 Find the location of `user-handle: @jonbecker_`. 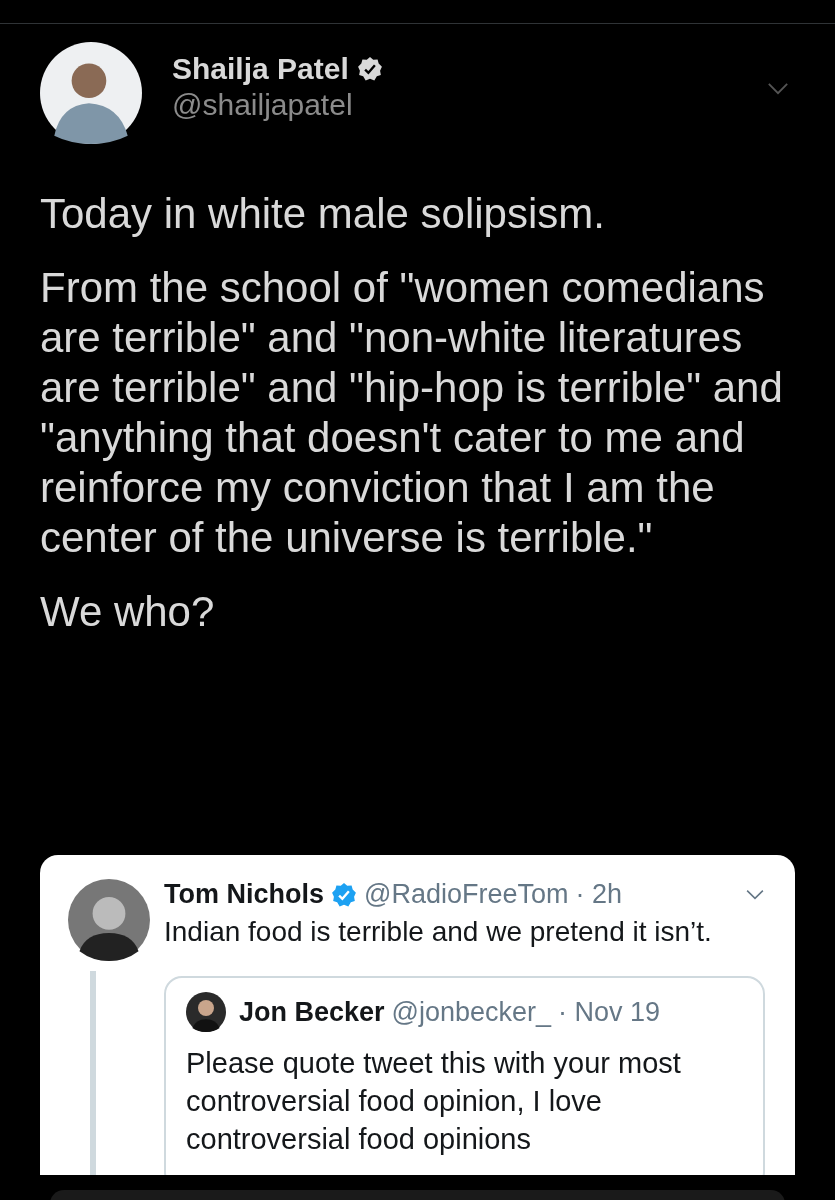

user-handle: @jonbecker_ is located at coordinates (471, 1012).